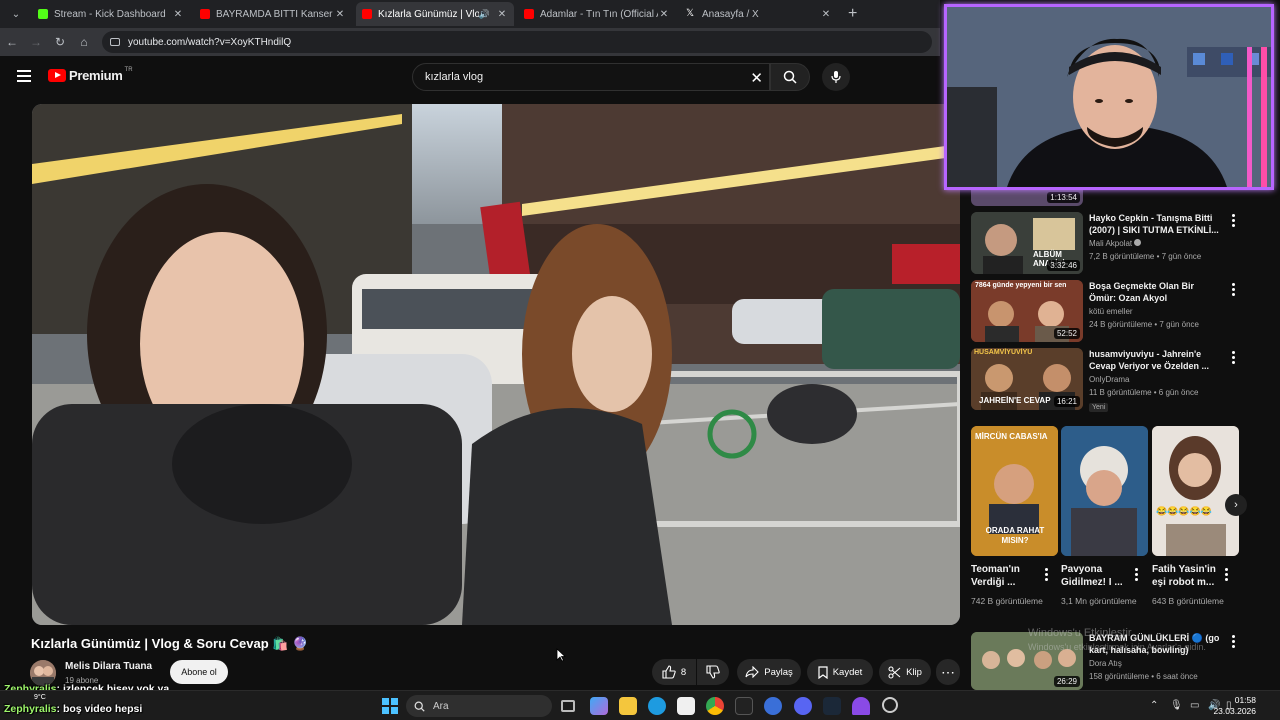  Describe the element at coordinates (484, 14) in the screenshot. I see `audio-playing-icon: 🔊` at that location.